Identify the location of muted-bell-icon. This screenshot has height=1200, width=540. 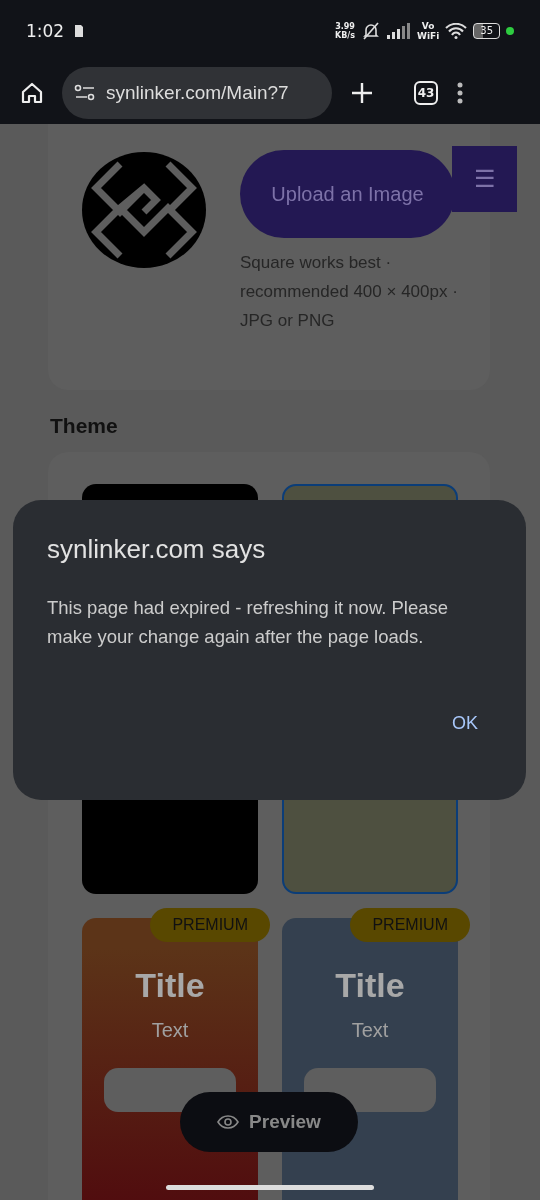
(371, 31).